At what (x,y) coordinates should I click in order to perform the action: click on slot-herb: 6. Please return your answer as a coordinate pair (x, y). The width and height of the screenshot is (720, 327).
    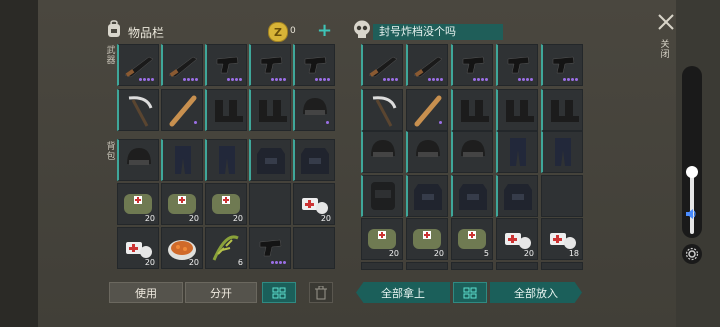
    Looking at the image, I should click on (226, 248).